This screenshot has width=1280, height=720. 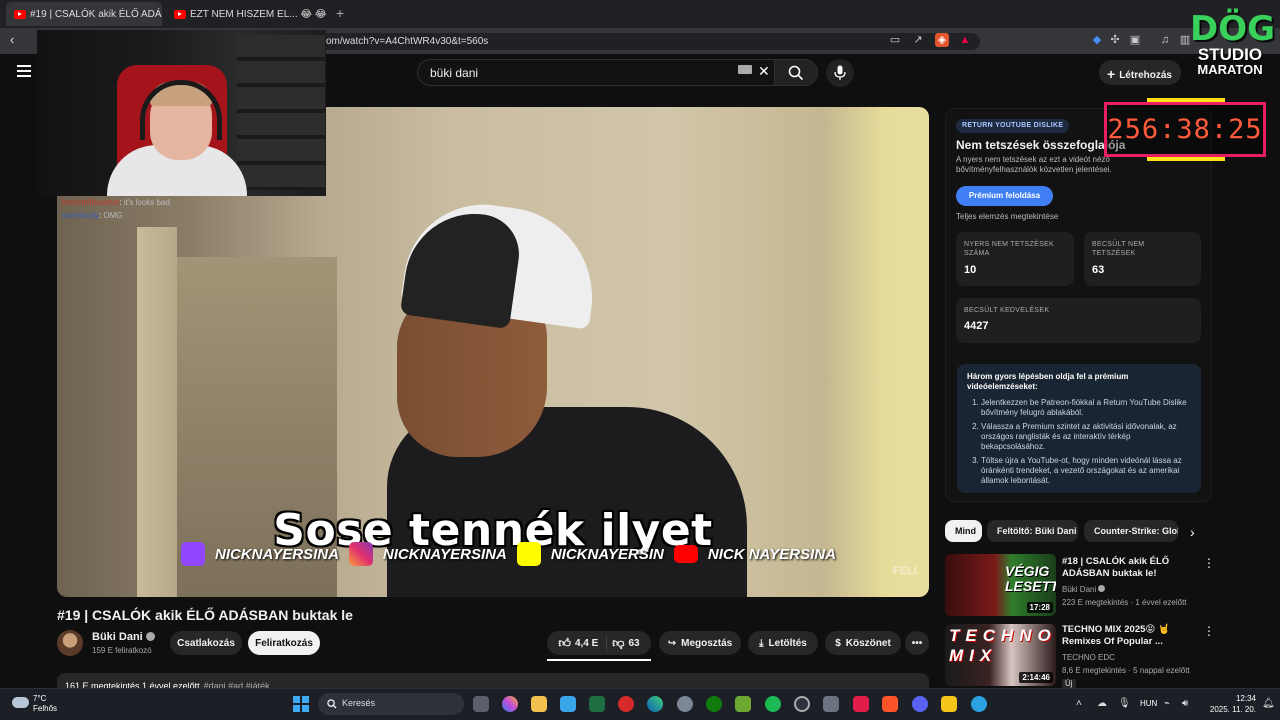 What do you see at coordinates (1165, 40) in the screenshot?
I see `music-icon: ♫` at bounding box center [1165, 40].